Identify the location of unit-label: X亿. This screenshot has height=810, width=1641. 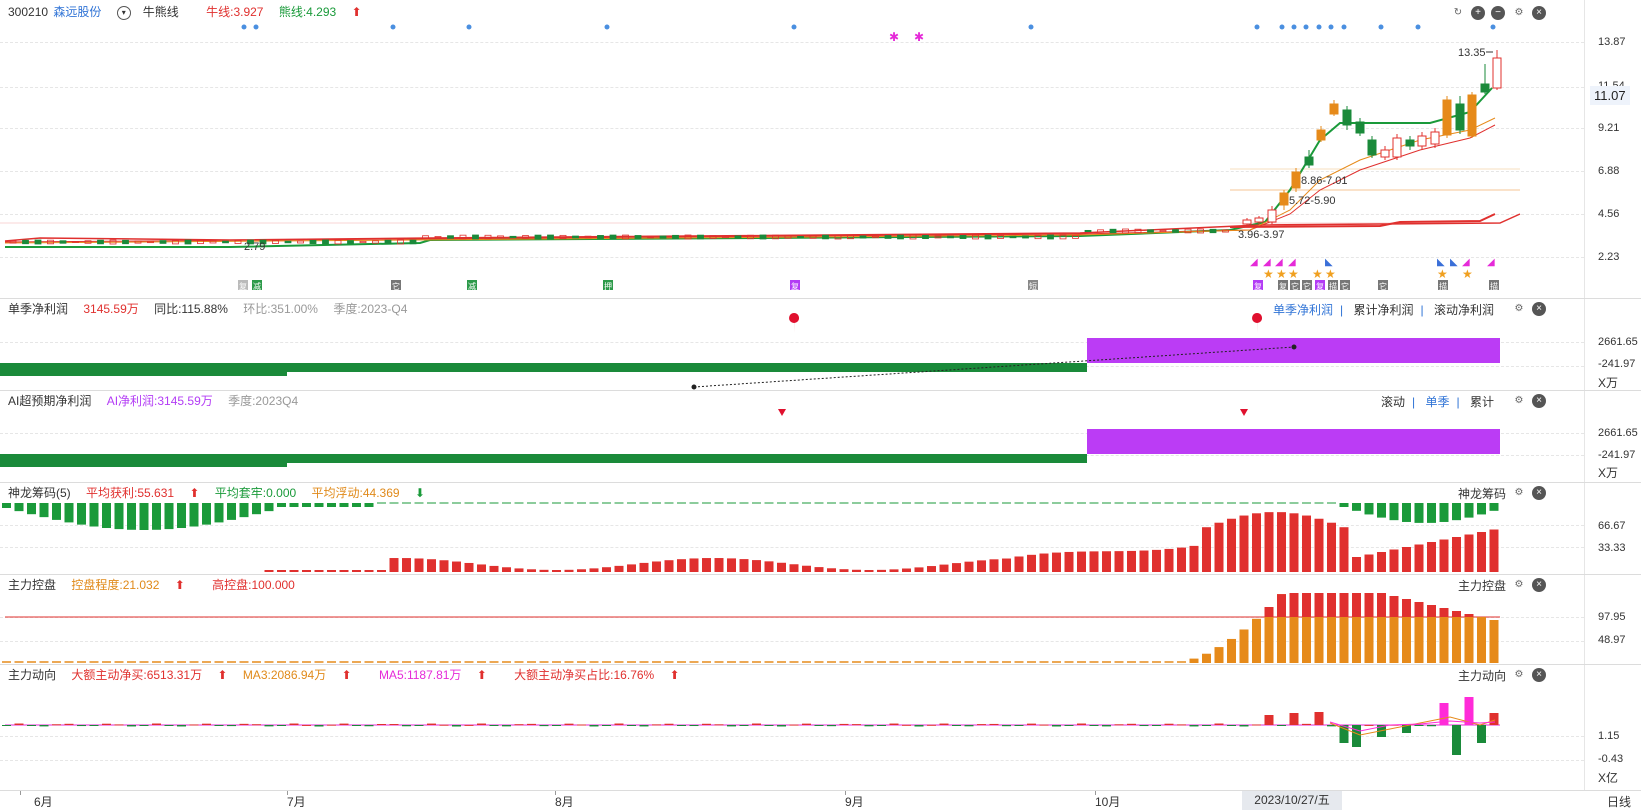
(1608, 778).